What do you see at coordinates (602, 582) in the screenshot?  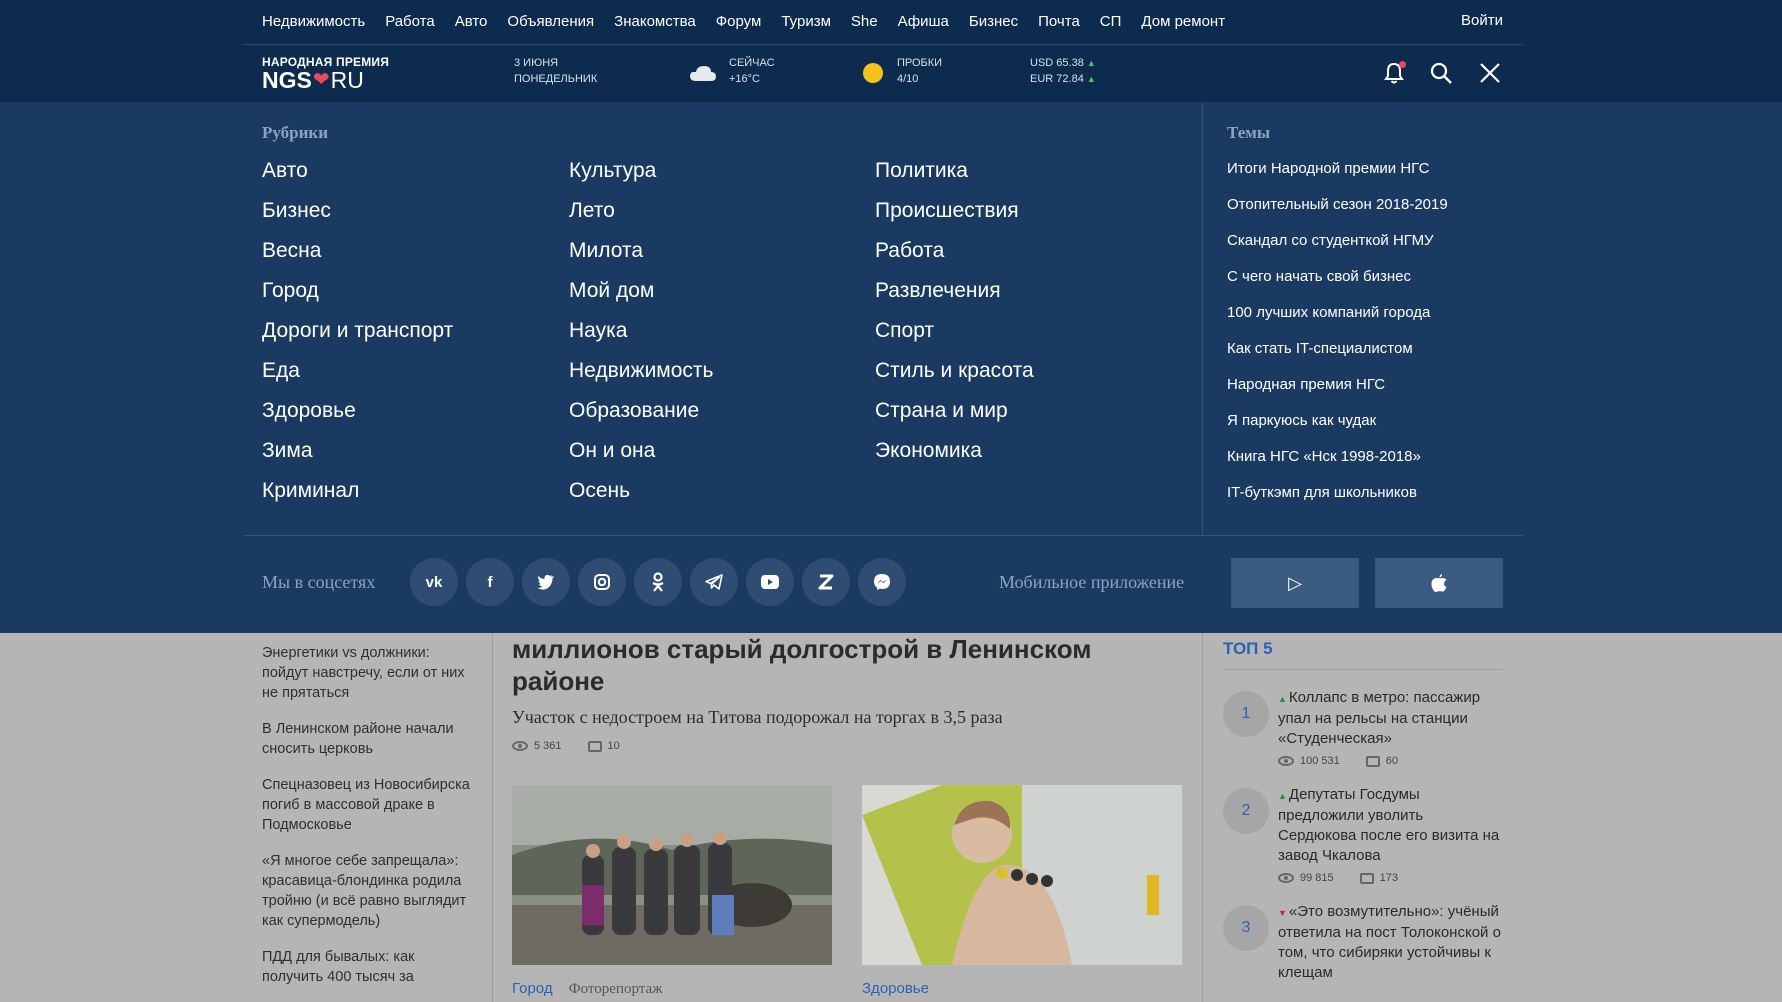 I see `instagram-icon` at bounding box center [602, 582].